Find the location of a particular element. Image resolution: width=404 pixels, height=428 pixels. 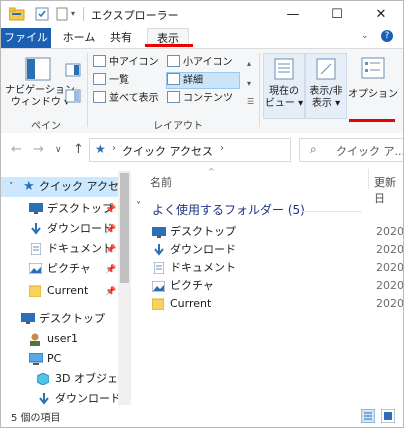

layout-tiles: 並べて表示 is located at coordinates (126, 98).